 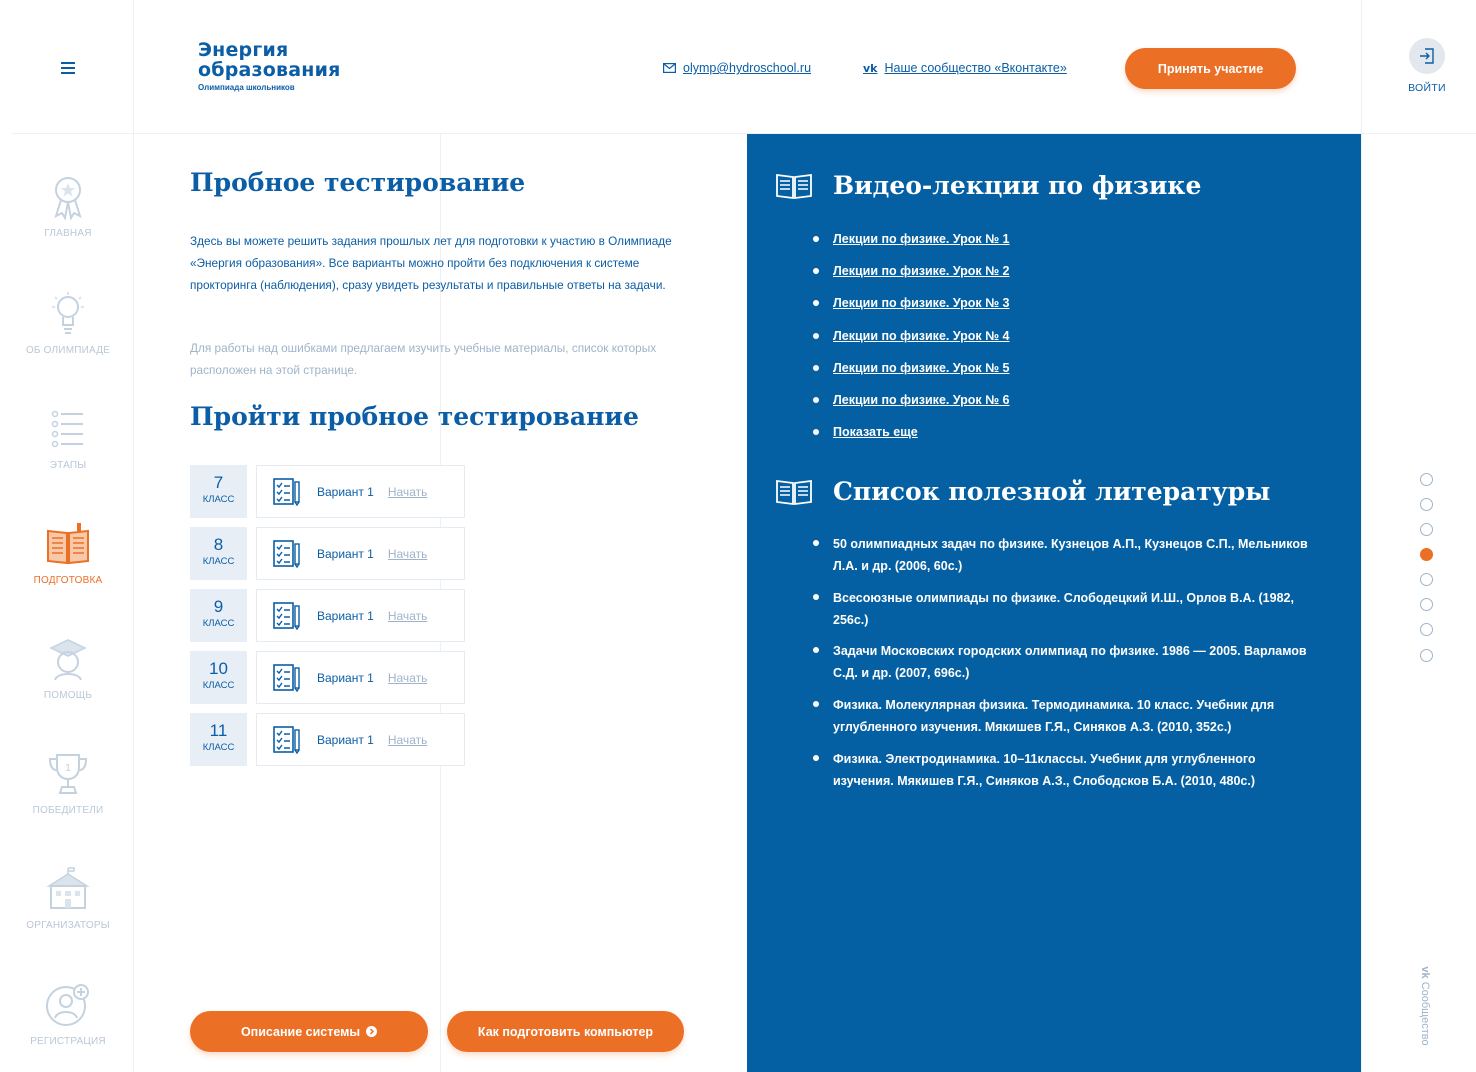 What do you see at coordinates (243, 50) in the screenshot?
I see `logo-line-1: Энергия` at bounding box center [243, 50].